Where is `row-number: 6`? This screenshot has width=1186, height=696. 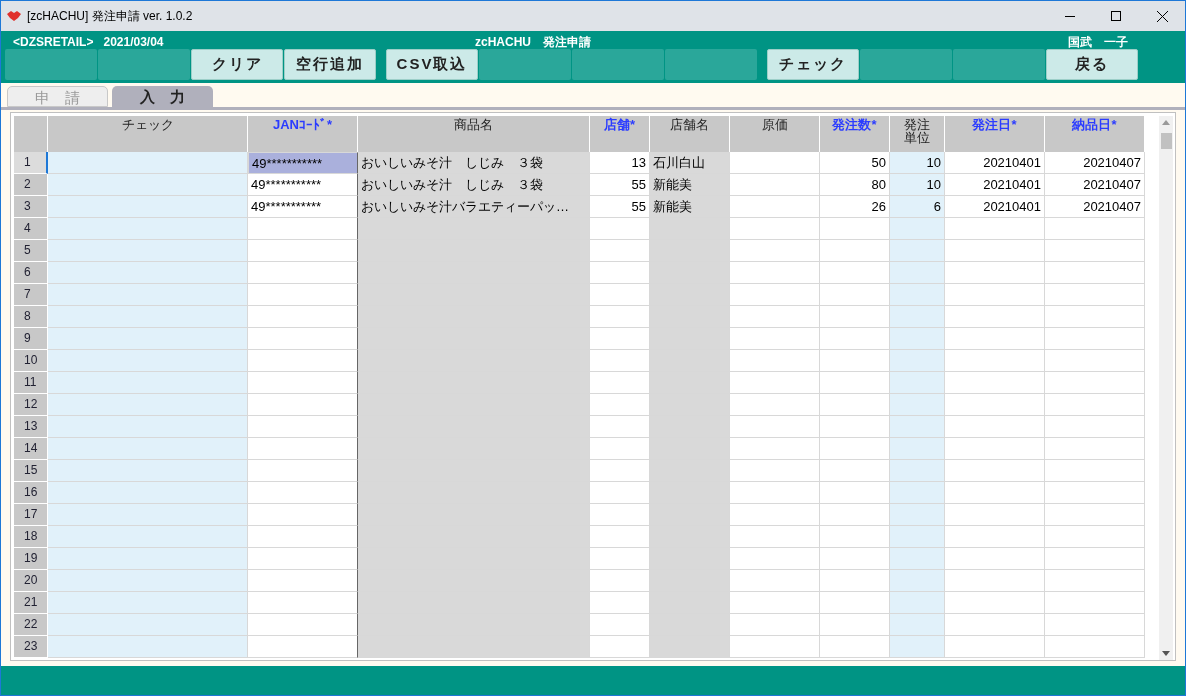 row-number: 6 is located at coordinates (31, 273).